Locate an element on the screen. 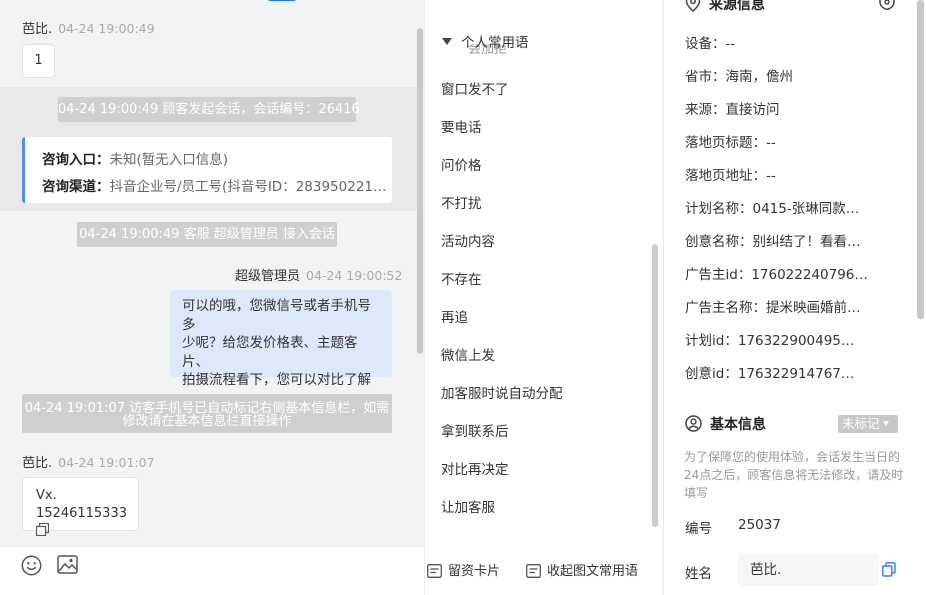 Image resolution: width=926 pixels, height=595 pixels. basic-info-section-title: 基本信息 is located at coordinates (725, 424).